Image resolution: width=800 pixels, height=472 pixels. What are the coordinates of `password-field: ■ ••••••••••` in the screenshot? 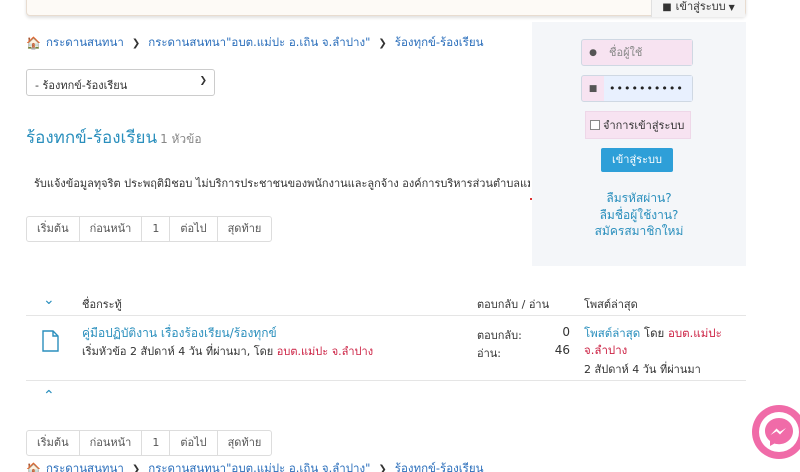 It's located at (637, 88).